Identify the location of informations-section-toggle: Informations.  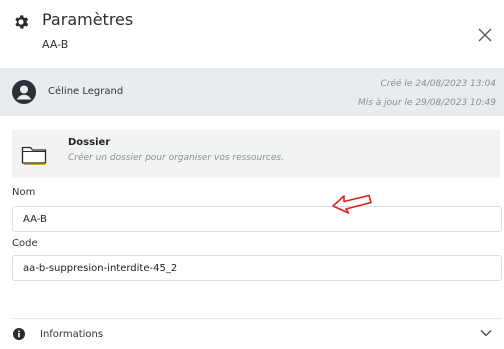
(252, 334).